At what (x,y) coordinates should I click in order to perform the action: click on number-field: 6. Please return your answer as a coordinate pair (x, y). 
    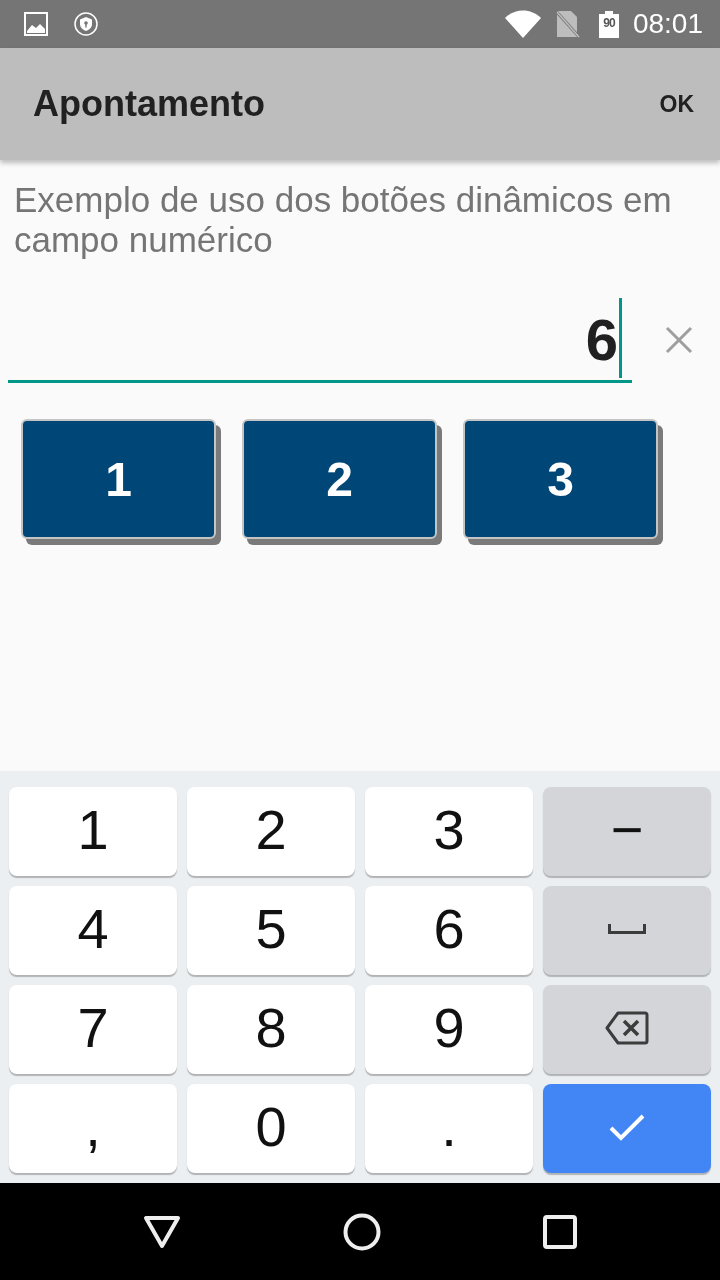
    Looking at the image, I should click on (320, 340).